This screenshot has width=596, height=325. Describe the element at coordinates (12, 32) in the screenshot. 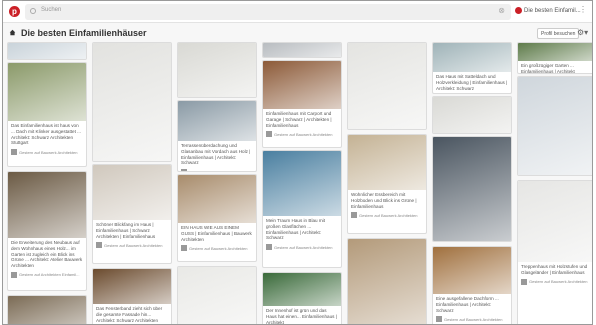

I see `home-icon` at that location.